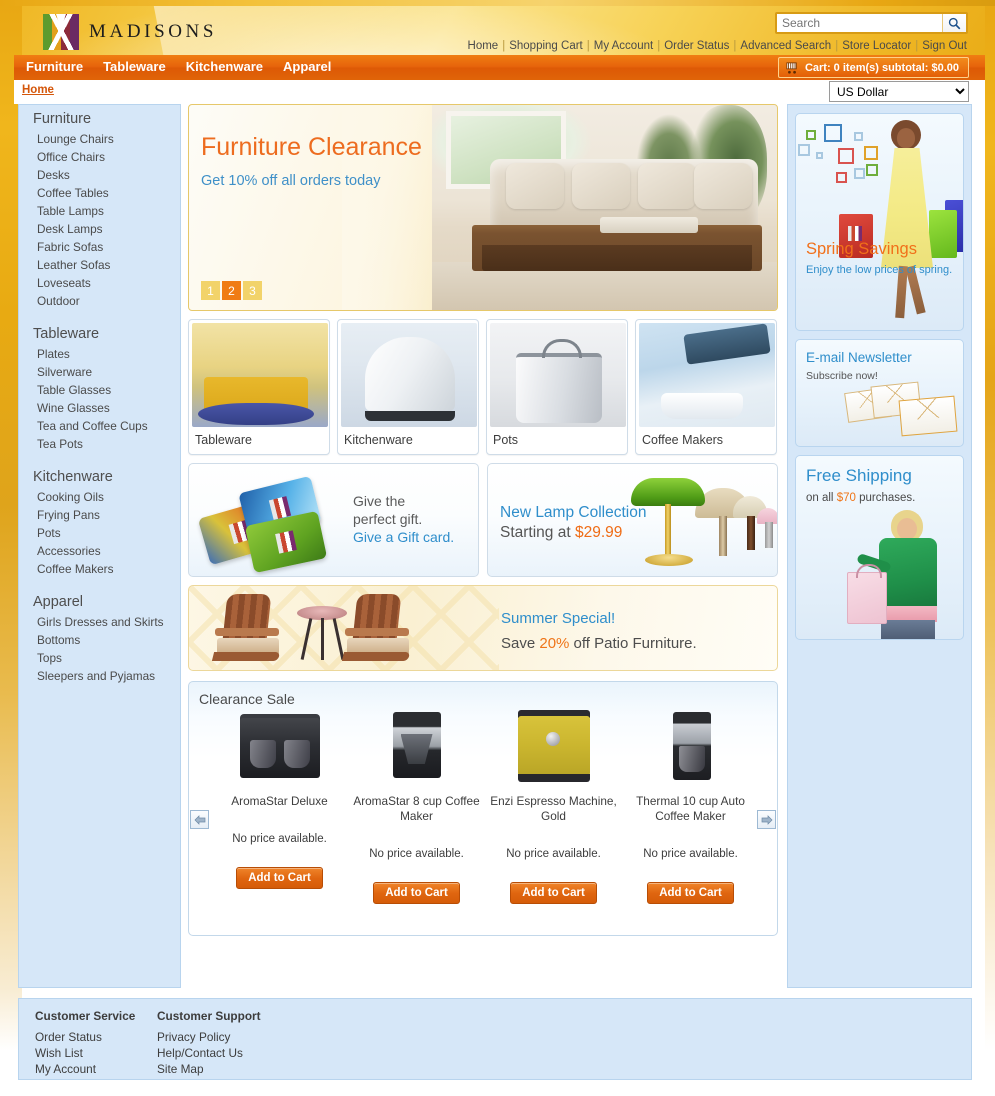 This screenshot has height=1096, width=995. What do you see at coordinates (899, 91) in the screenshot?
I see `currency-selector: US Dollar` at bounding box center [899, 91].